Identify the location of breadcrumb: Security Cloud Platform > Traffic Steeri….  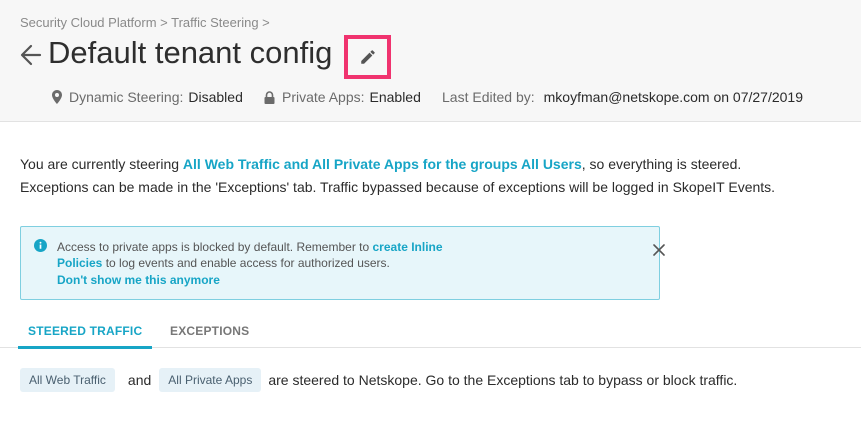
(145, 22).